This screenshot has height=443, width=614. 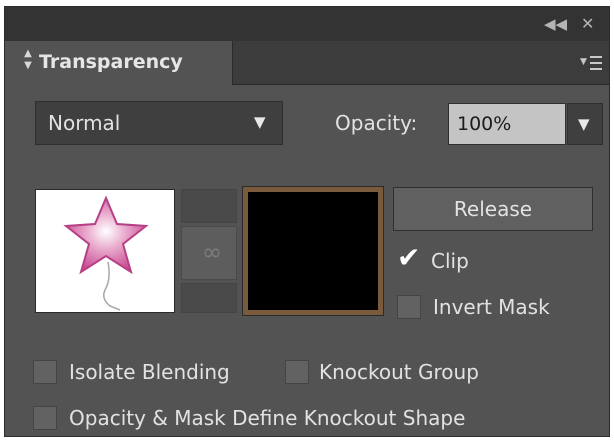 I want to click on pink-star-balloon-icon, so click(x=105, y=251).